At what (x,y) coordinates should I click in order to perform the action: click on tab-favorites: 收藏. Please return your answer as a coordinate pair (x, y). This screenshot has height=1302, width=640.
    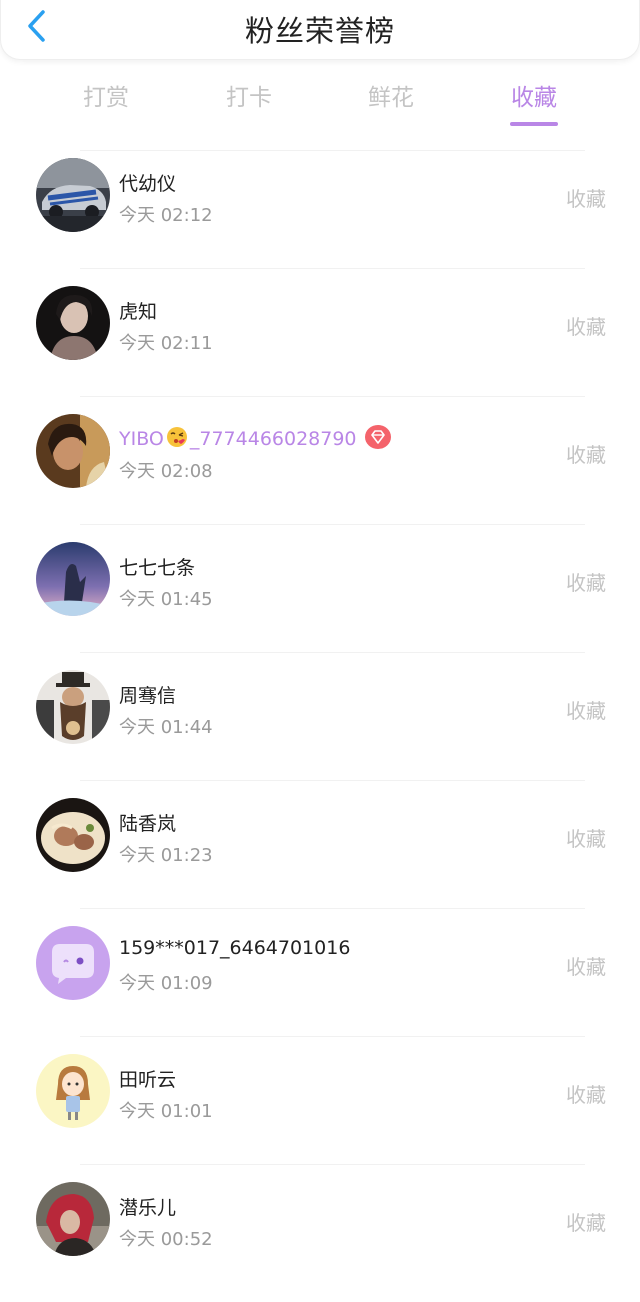
    Looking at the image, I should click on (534, 102).